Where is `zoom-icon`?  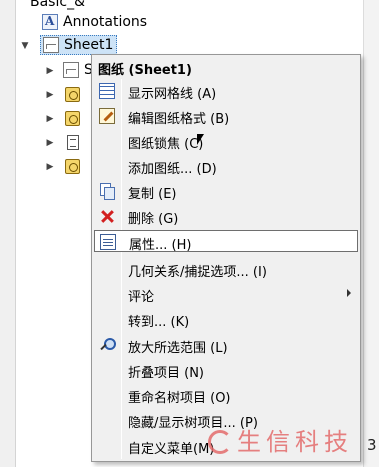 zoom-icon is located at coordinates (107, 345).